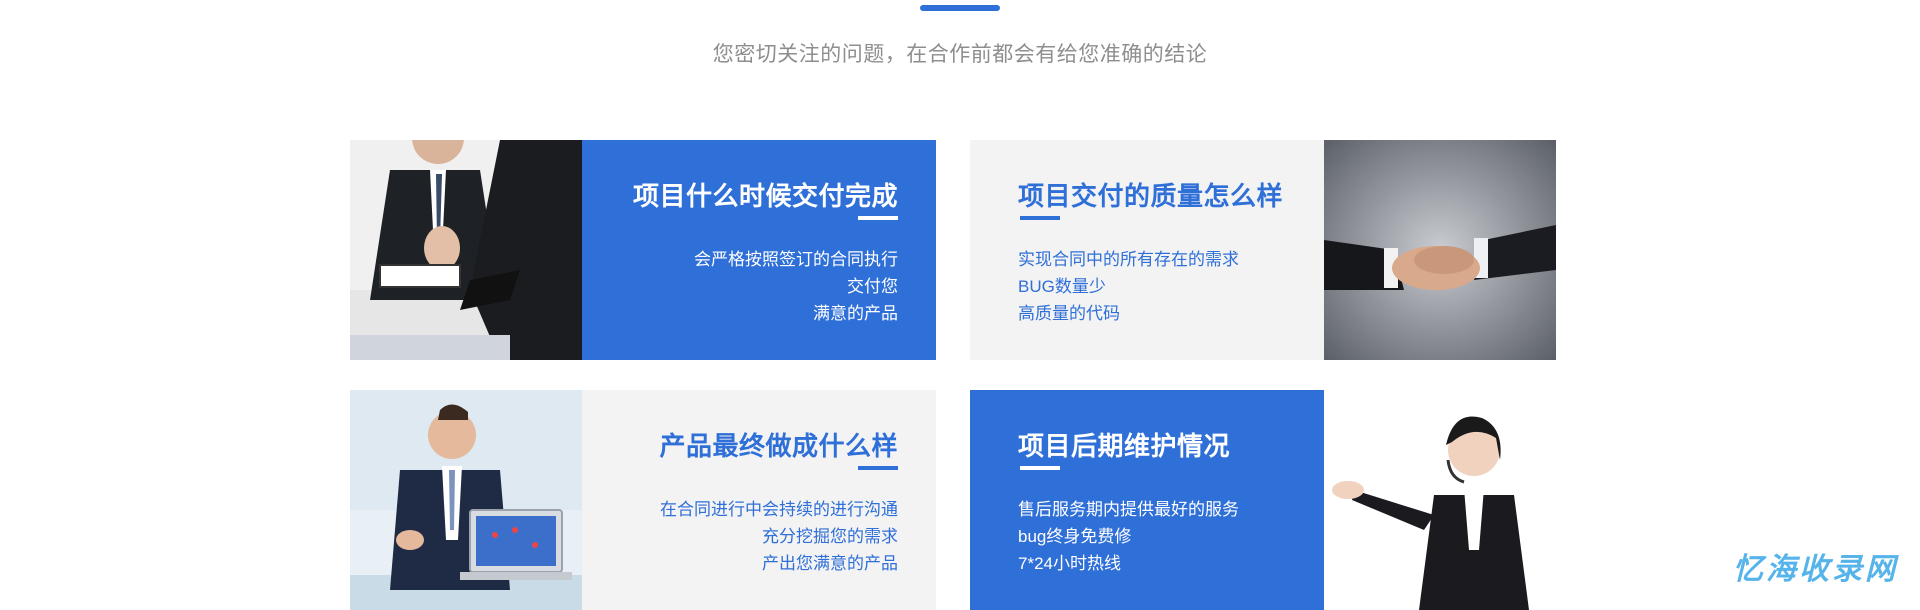 The width and height of the screenshot is (1920, 610). What do you see at coordinates (796, 286) in the screenshot?
I see `card-description: 会严格按照签订的合同执行 交付您 满意的产品` at bounding box center [796, 286].